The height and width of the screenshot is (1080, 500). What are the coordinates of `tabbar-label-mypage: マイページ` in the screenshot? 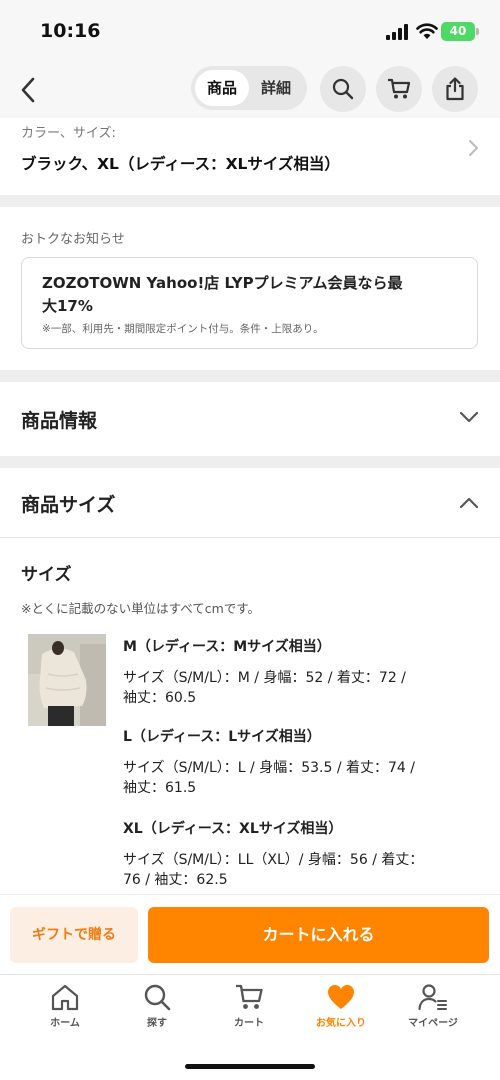 It's located at (433, 1023).